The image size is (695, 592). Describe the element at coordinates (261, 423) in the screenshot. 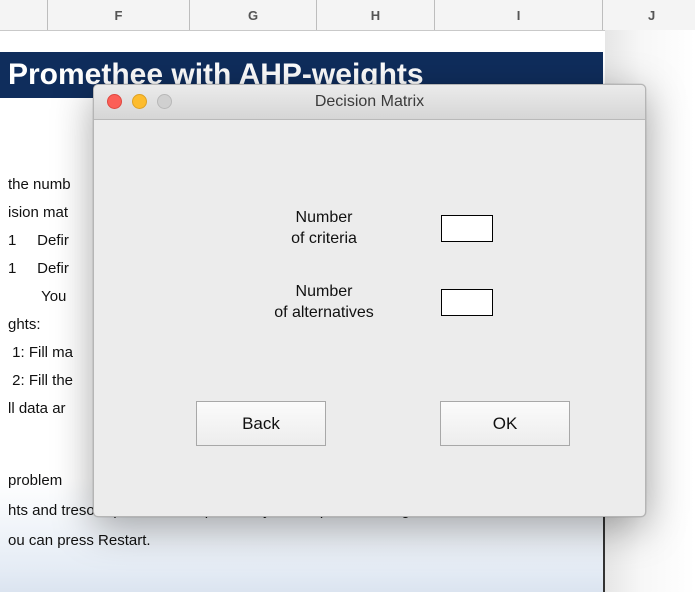

I see `back-button: Back` at that location.